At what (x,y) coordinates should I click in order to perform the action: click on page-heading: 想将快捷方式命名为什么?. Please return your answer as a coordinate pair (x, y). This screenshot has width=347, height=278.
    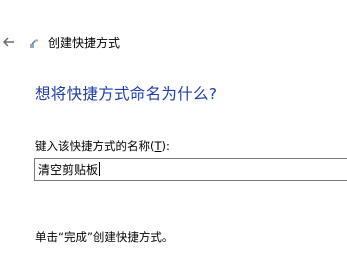
    Looking at the image, I should click on (126, 94).